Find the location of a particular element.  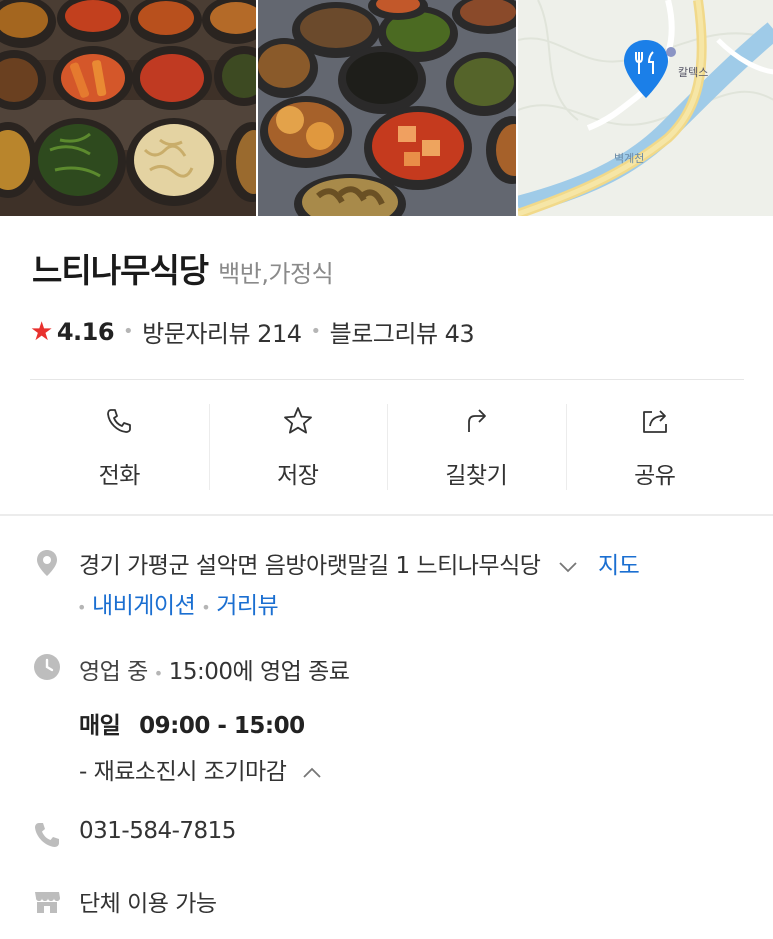

clock-icon is located at coordinates (47, 667).